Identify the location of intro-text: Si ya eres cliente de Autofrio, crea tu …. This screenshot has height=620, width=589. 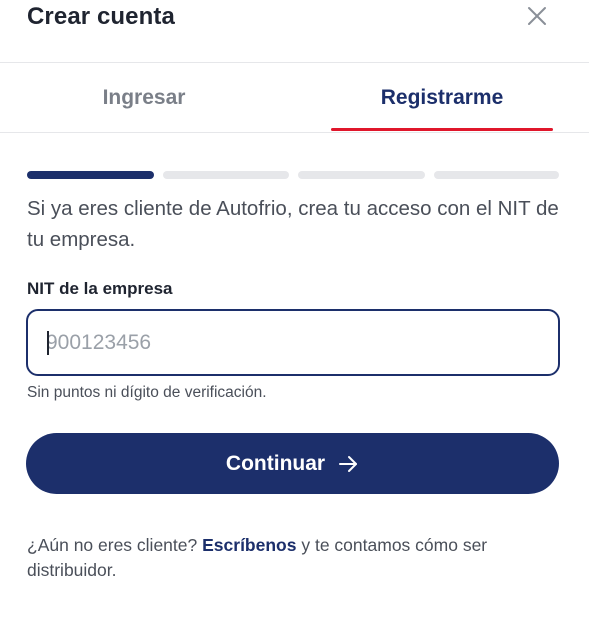
(293, 224).